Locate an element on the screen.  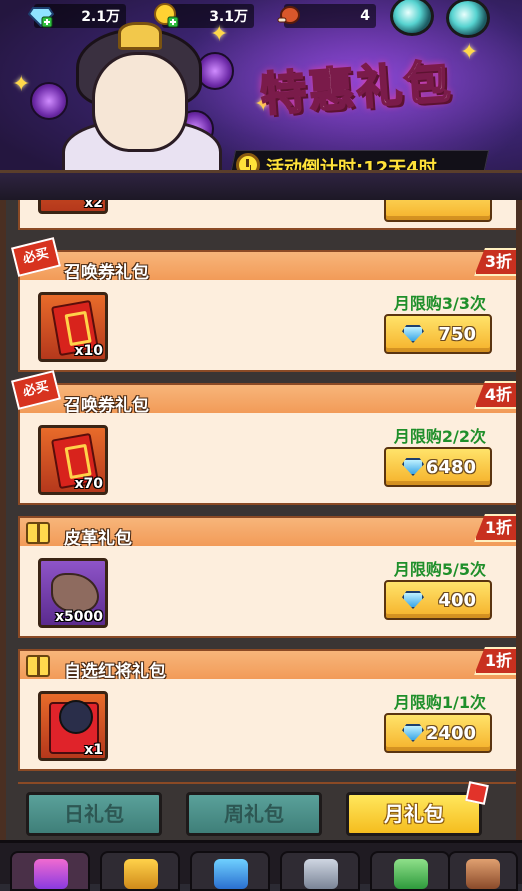
item-slot: x2 is located at coordinates (73, 207).